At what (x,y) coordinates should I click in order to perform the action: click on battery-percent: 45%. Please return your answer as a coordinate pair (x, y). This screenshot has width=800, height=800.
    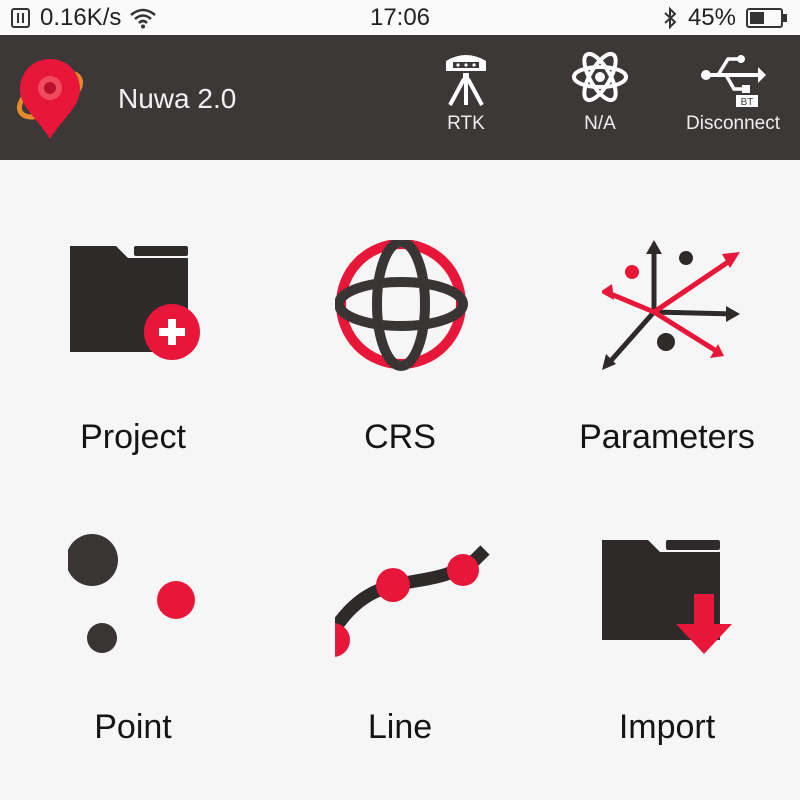
    Looking at the image, I should click on (711, 17).